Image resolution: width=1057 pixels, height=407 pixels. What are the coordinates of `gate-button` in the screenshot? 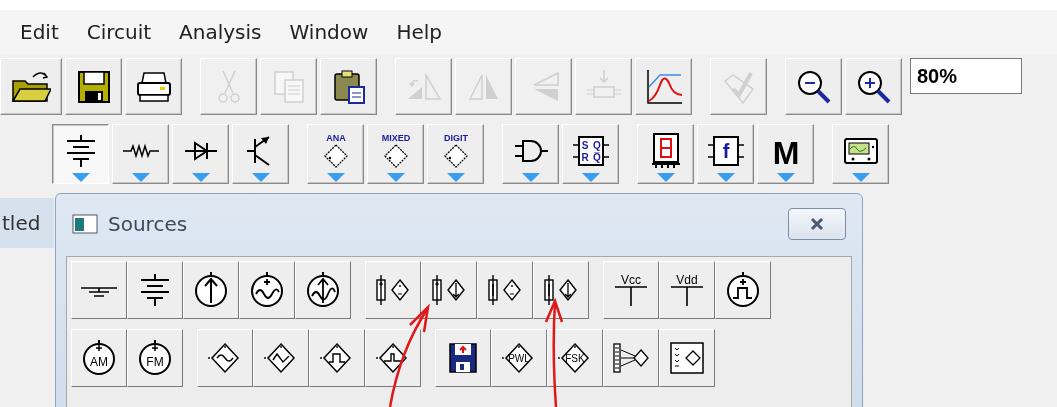 It's located at (530, 154).